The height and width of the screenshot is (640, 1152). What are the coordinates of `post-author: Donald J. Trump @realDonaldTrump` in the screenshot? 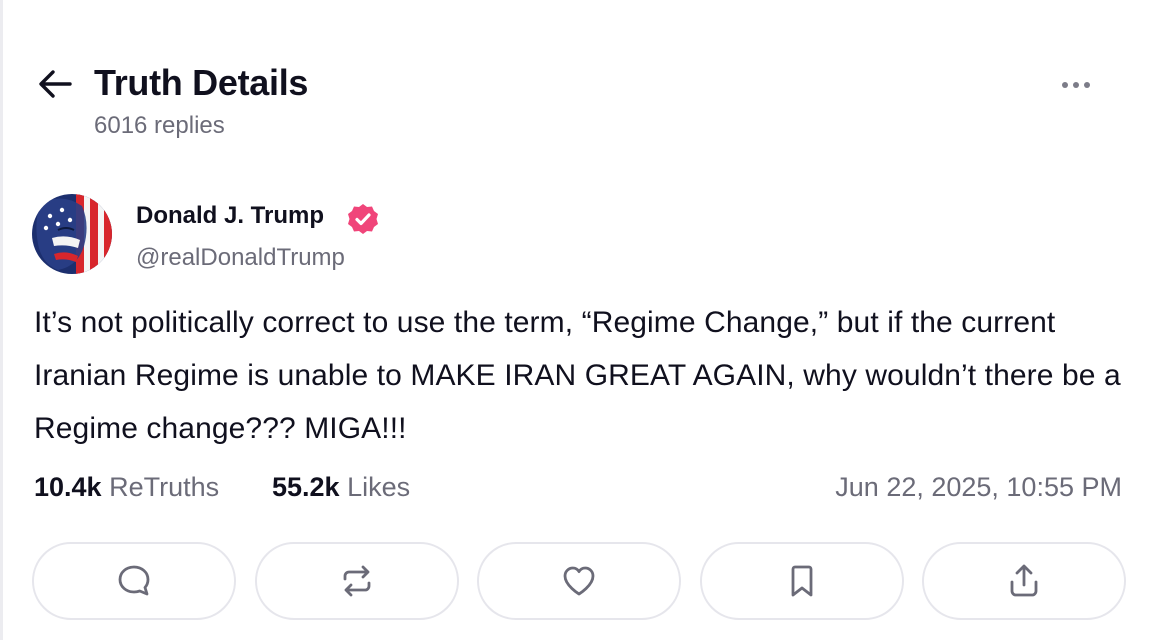 It's located at (576, 236).